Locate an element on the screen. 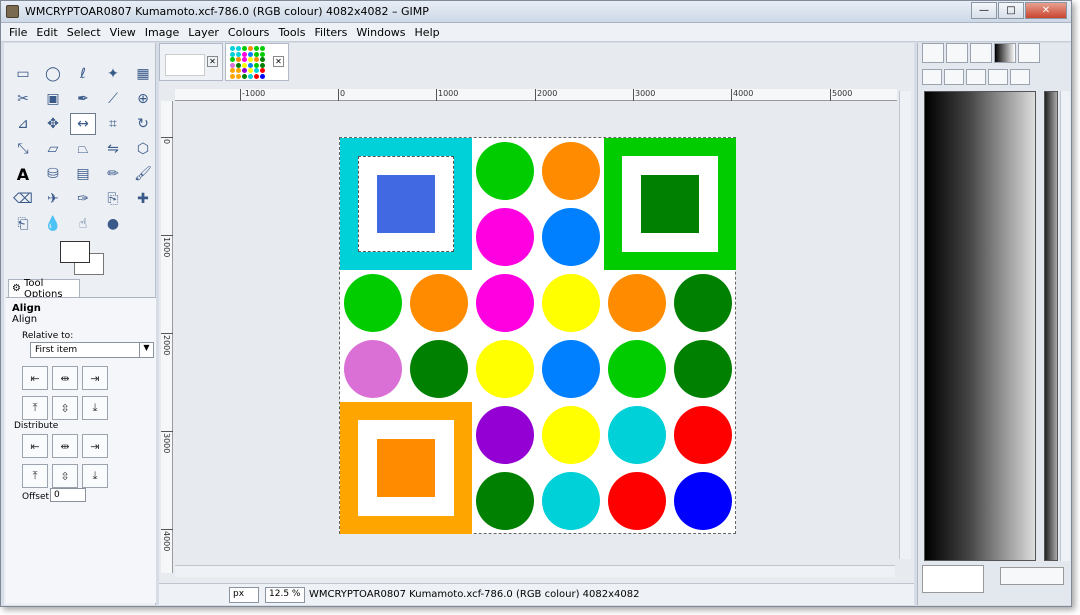  align-v-center-button: ⇳ is located at coordinates (65, 408).